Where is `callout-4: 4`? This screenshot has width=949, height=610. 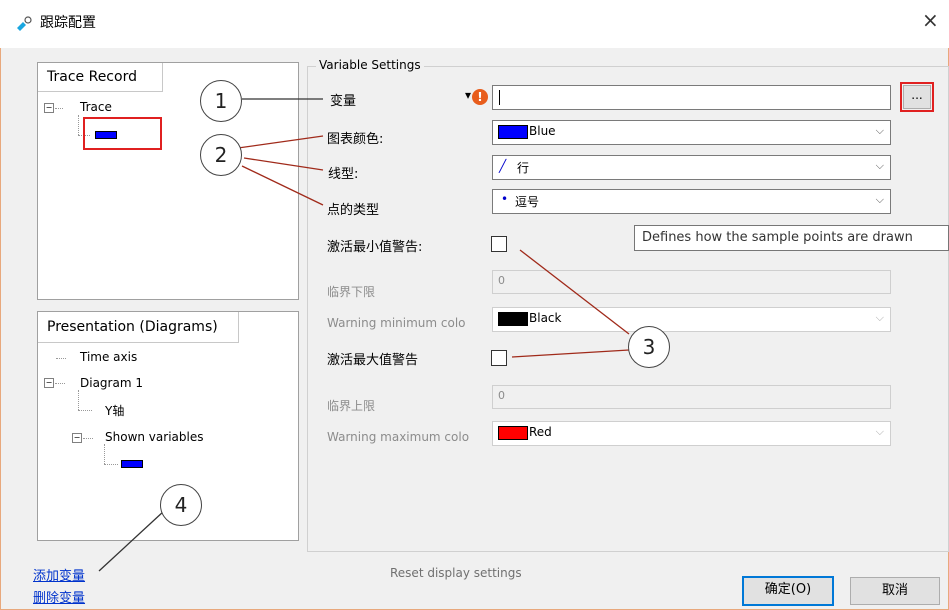 callout-4: 4 is located at coordinates (181, 505).